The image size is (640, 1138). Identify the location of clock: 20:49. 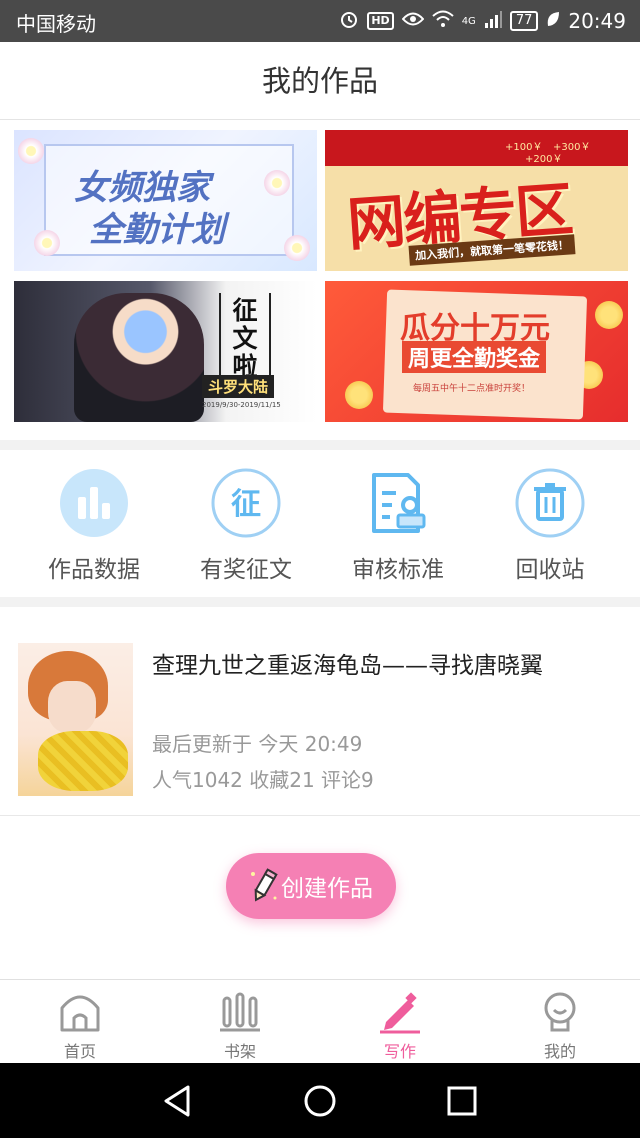
(597, 21).